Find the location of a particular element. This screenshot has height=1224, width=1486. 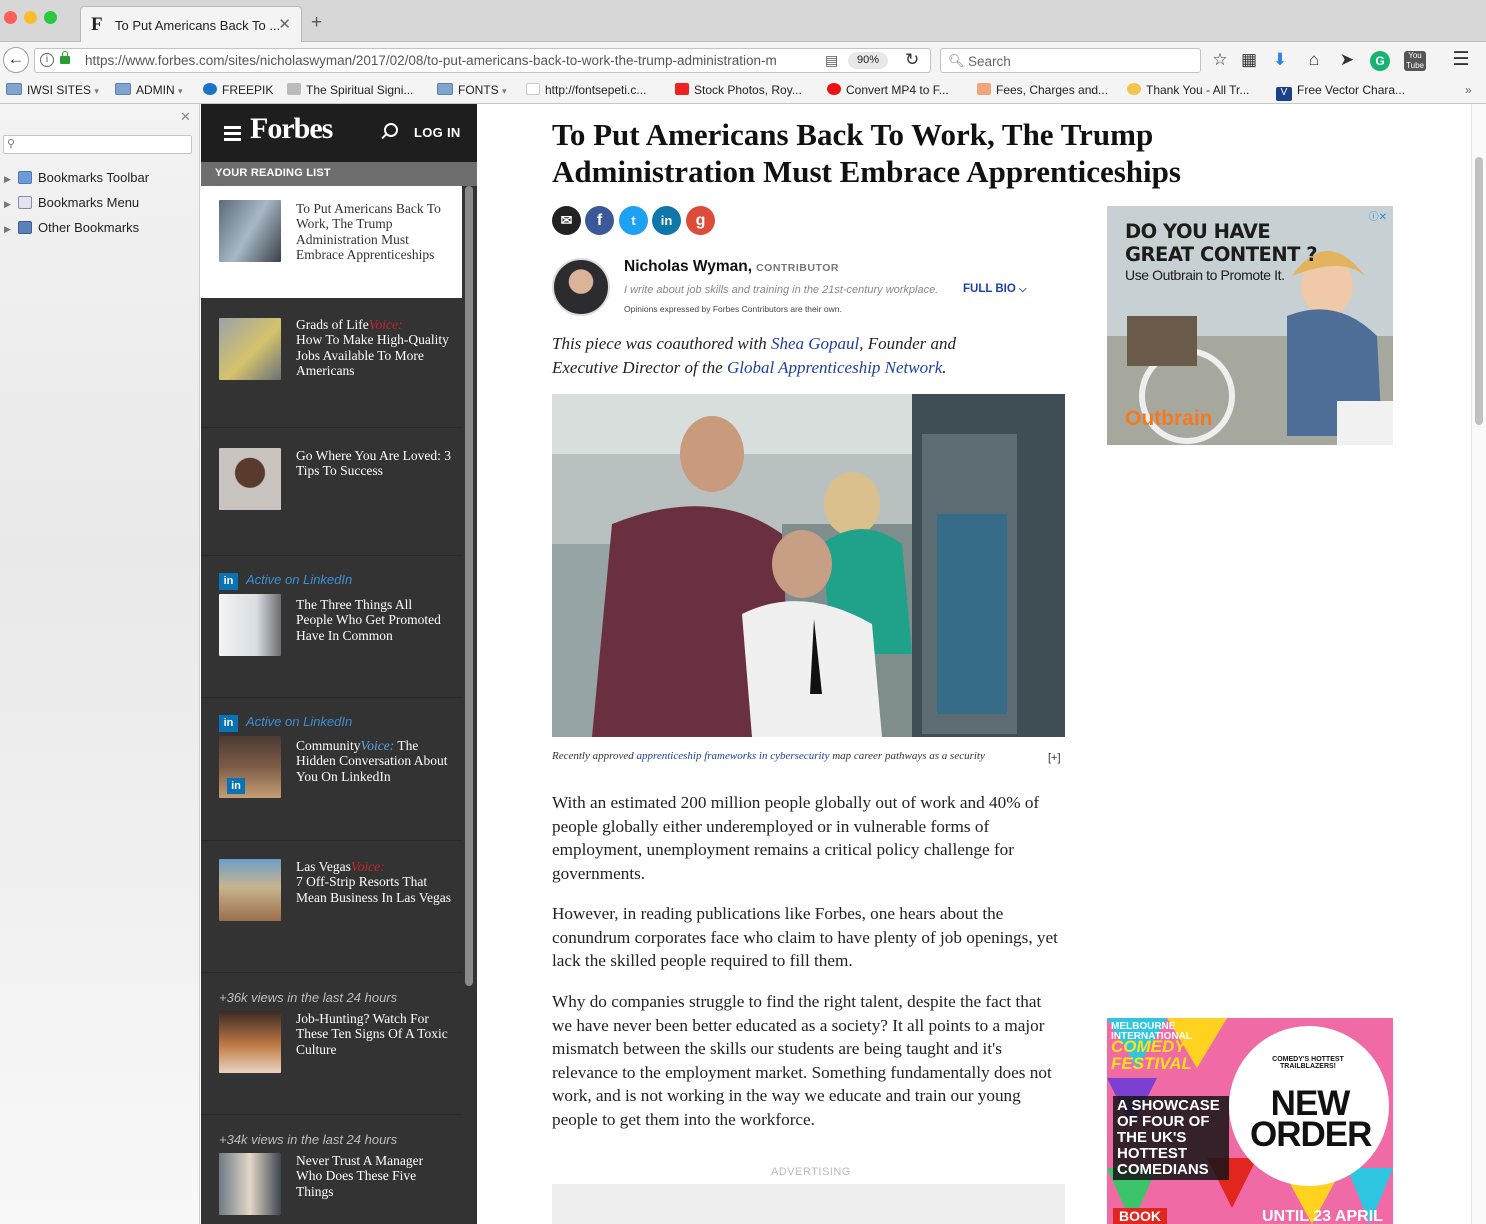

reading-list-icon: ▦ is located at coordinates (1249, 61).